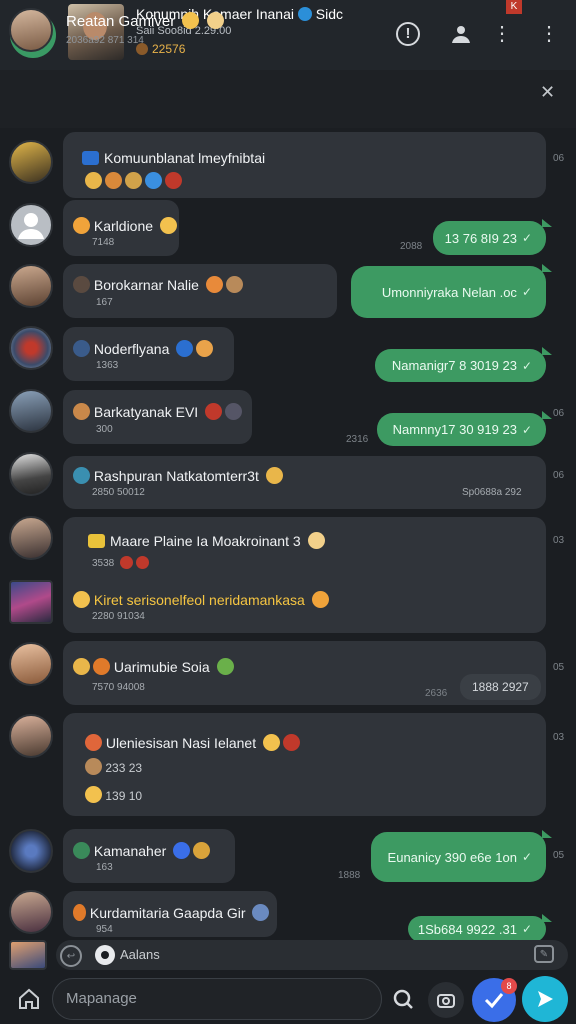  Describe the element at coordinates (559, 737) in the screenshot. I see `message-time: 03` at that location.